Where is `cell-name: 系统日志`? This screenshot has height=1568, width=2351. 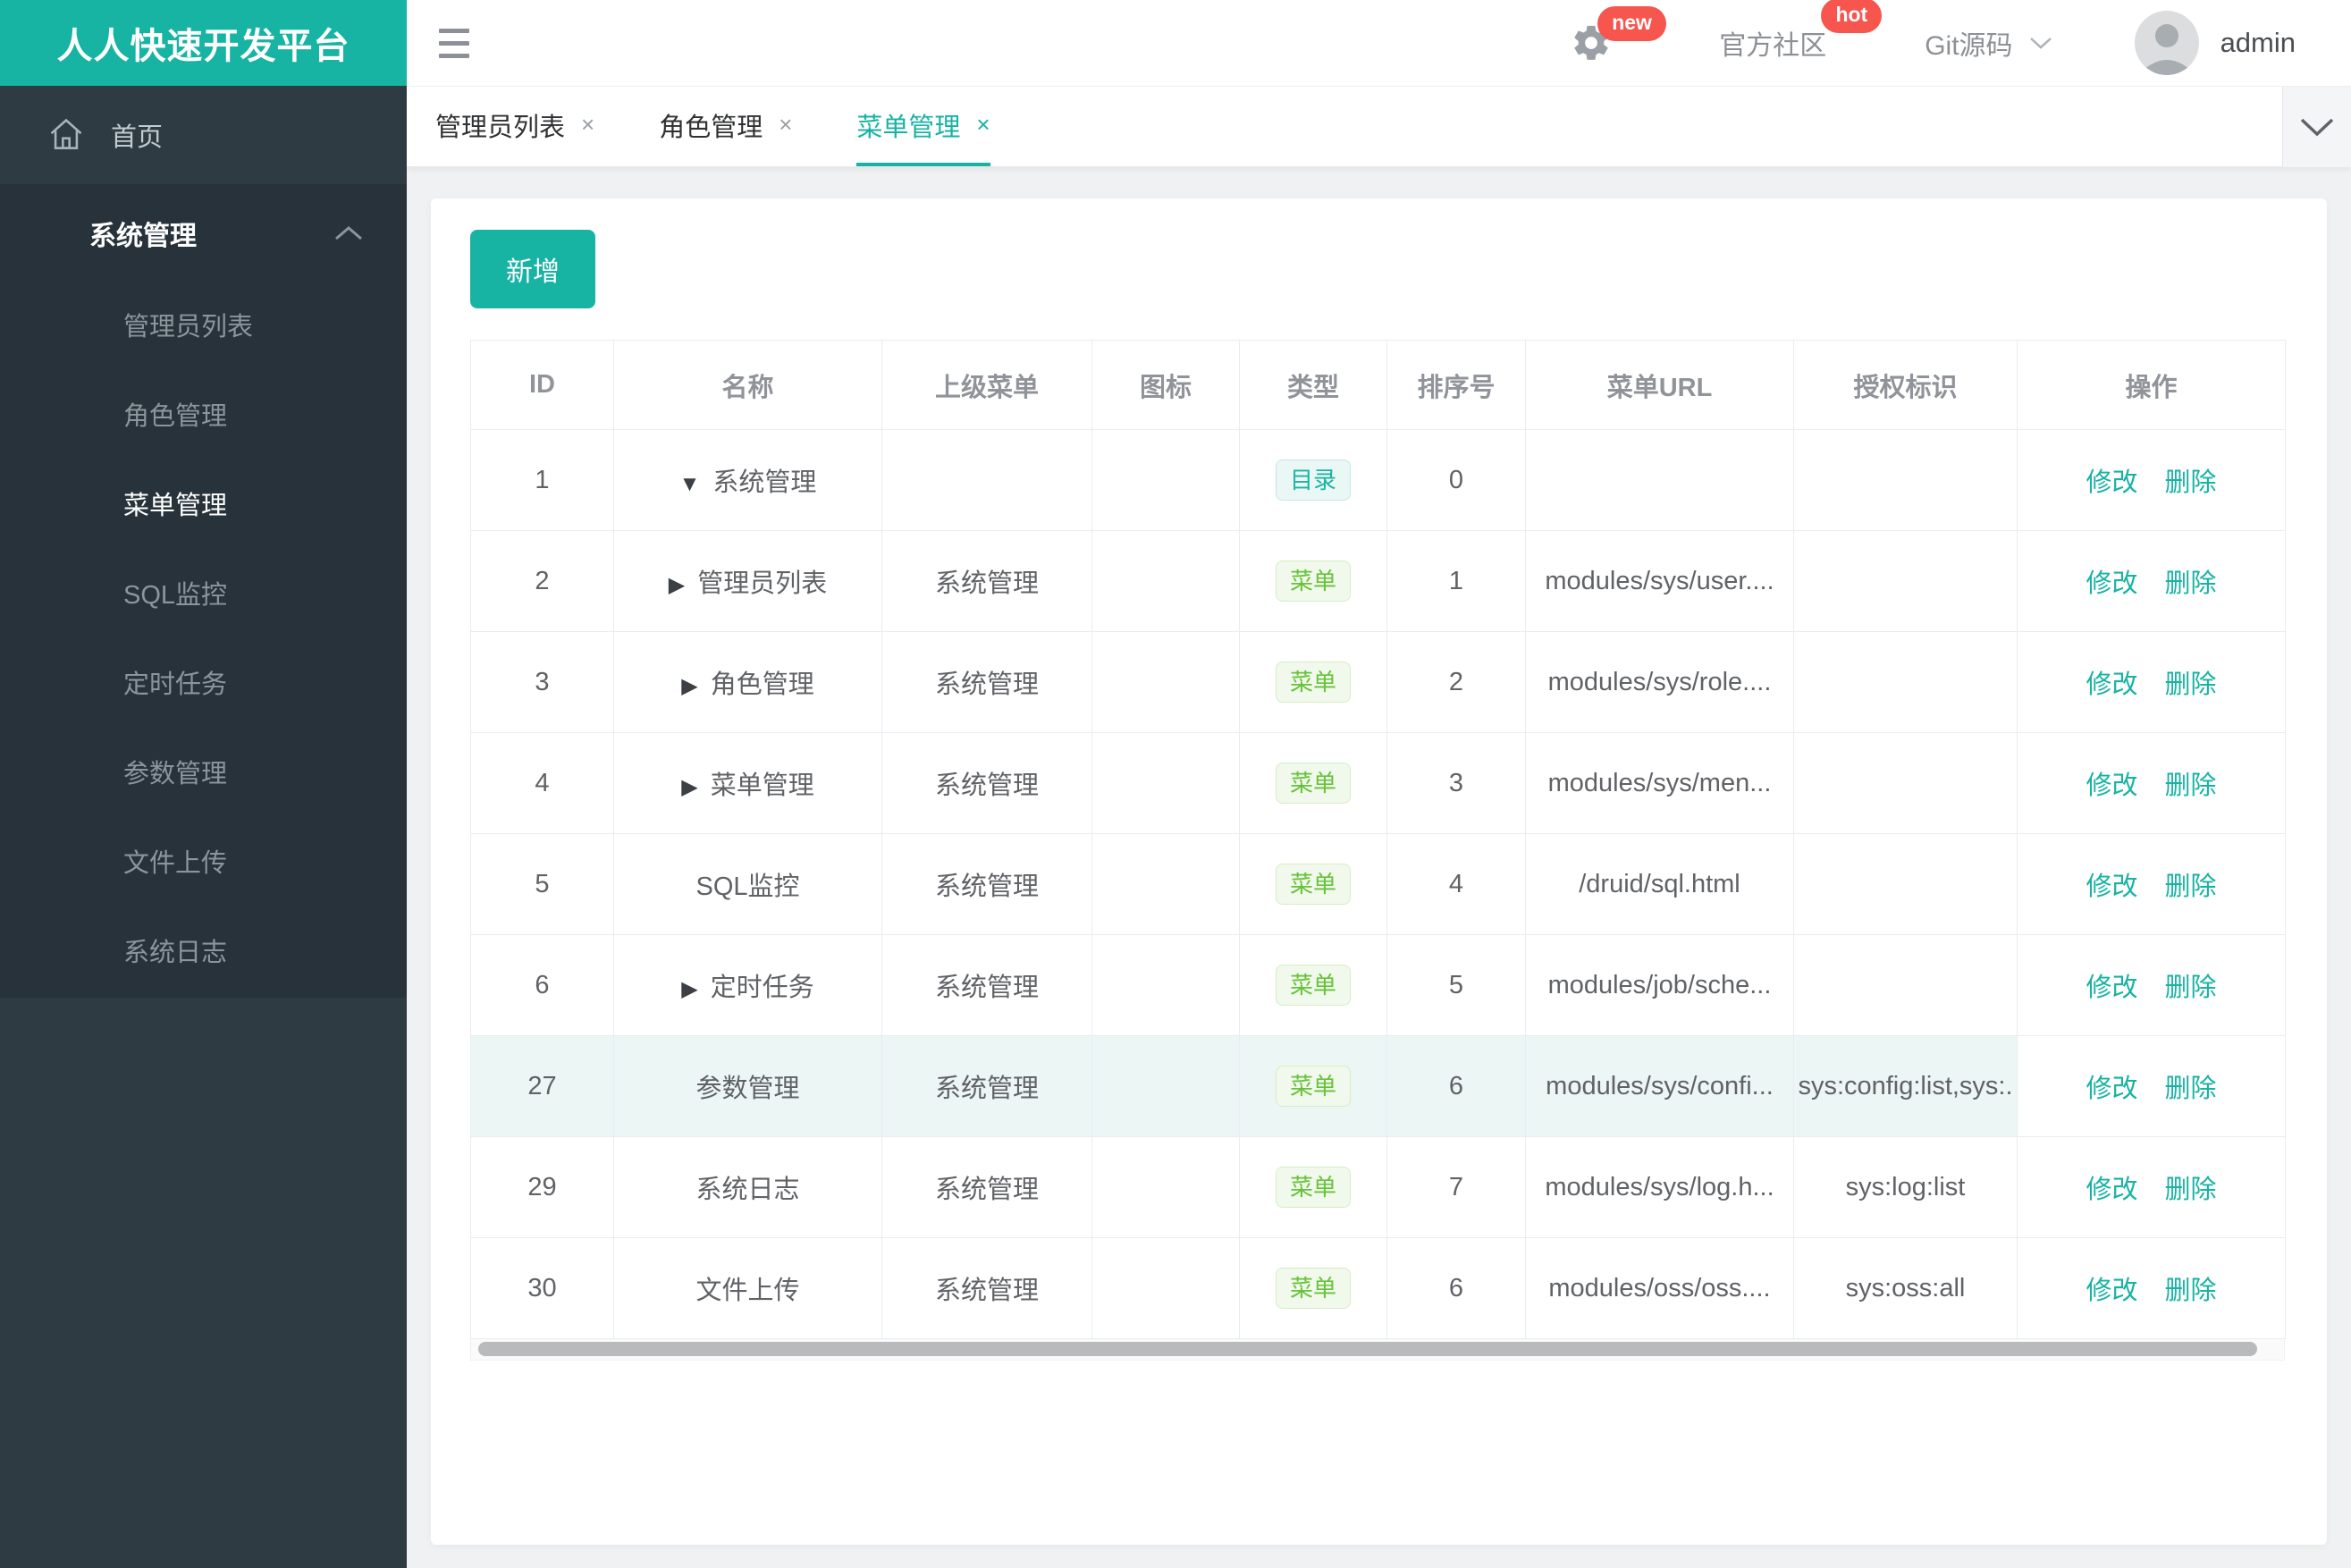 cell-name: 系统日志 is located at coordinates (747, 1187).